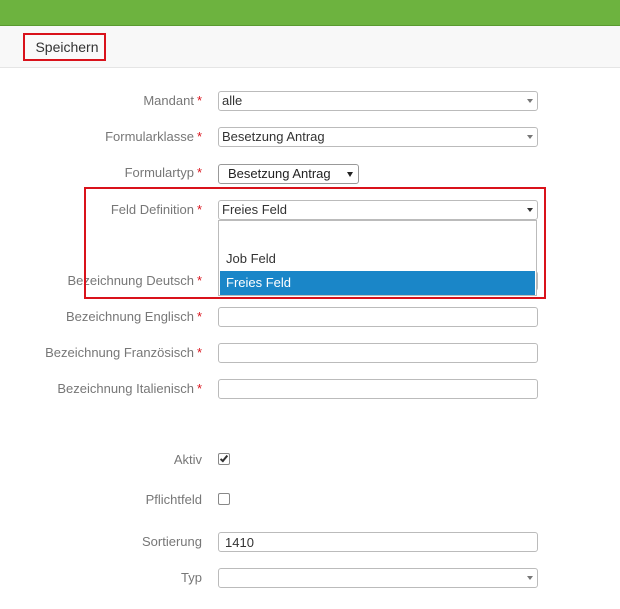 This screenshot has width=620, height=609. I want to click on feld-definition-label: Feld Definition *, so click(156, 209).